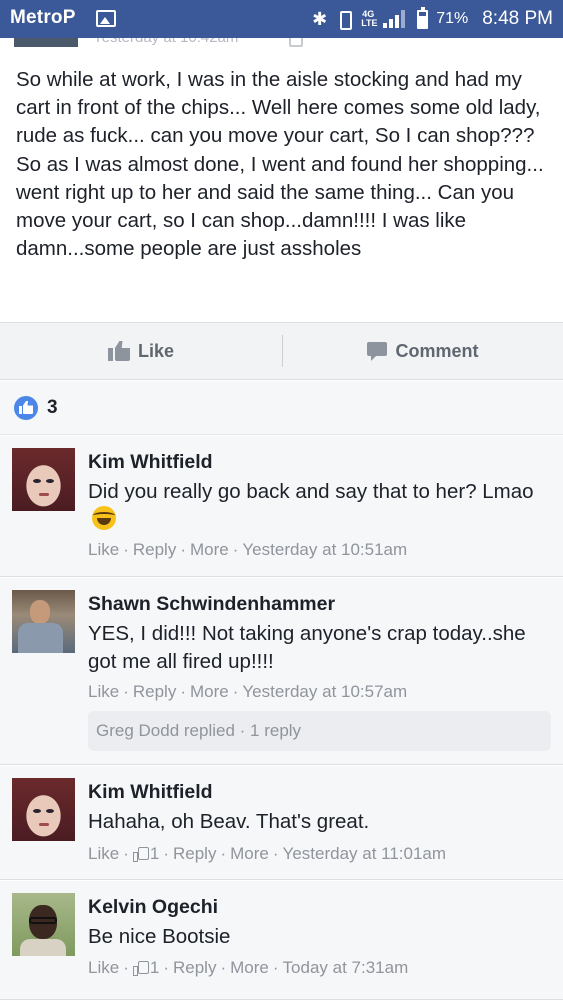  Describe the element at coordinates (344, 20) in the screenshot. I see `vibrate-icon` at that location.